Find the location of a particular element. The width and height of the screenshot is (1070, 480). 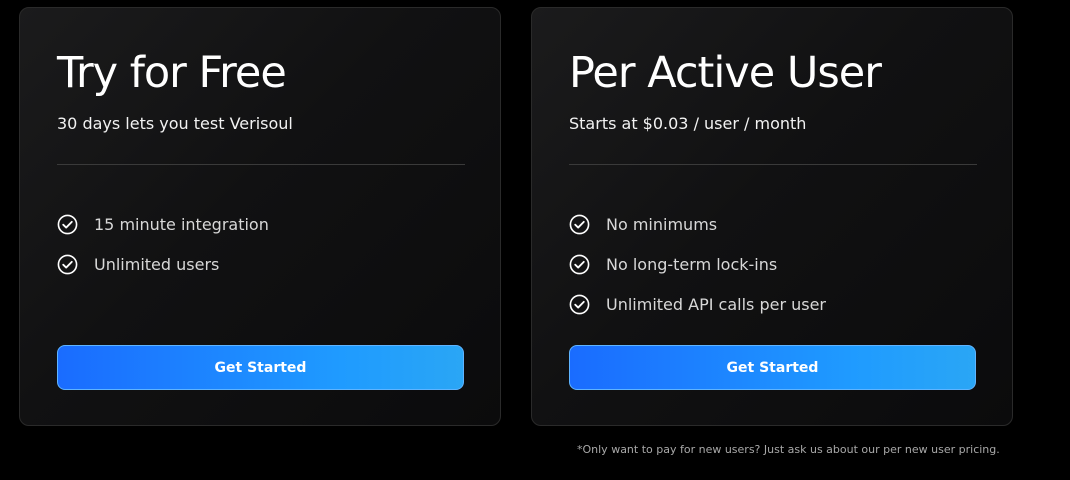

feature-label: Unlimited API calls per user is located at coordinates (716, 304).